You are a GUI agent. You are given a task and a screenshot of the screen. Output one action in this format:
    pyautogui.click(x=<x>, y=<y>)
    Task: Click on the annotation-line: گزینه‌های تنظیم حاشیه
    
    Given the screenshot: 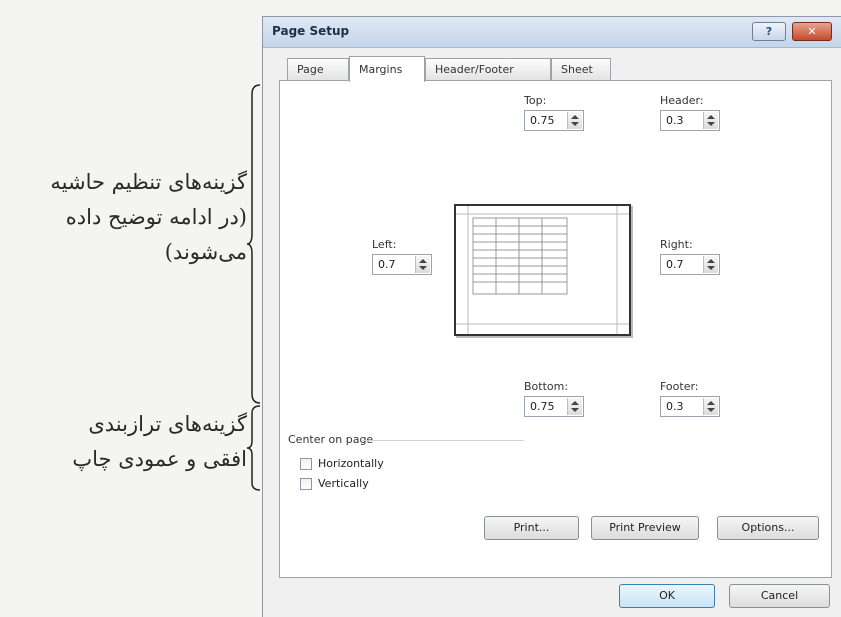 What is the action you would take?
    pyautogui.click(x=148, y=182)
    